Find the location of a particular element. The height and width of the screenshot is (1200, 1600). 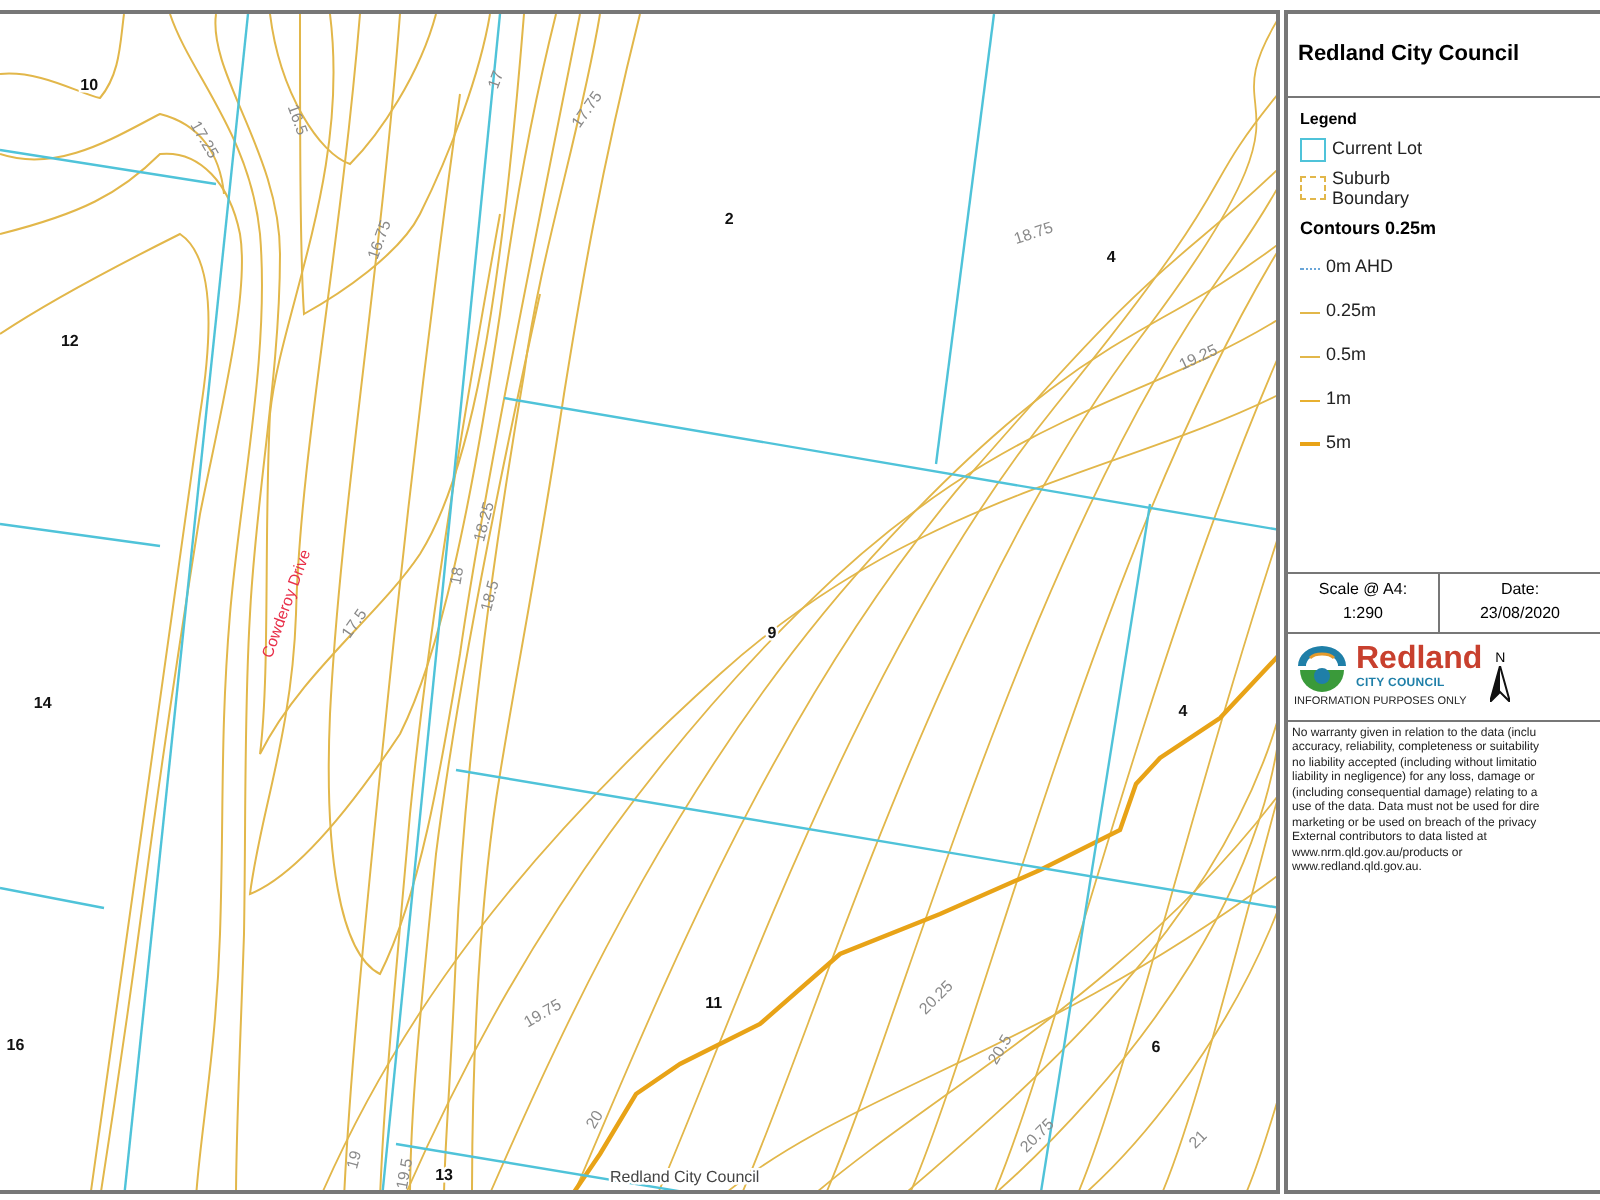

date-value: 23/08/2020 is located at coordinates (1520, 614).